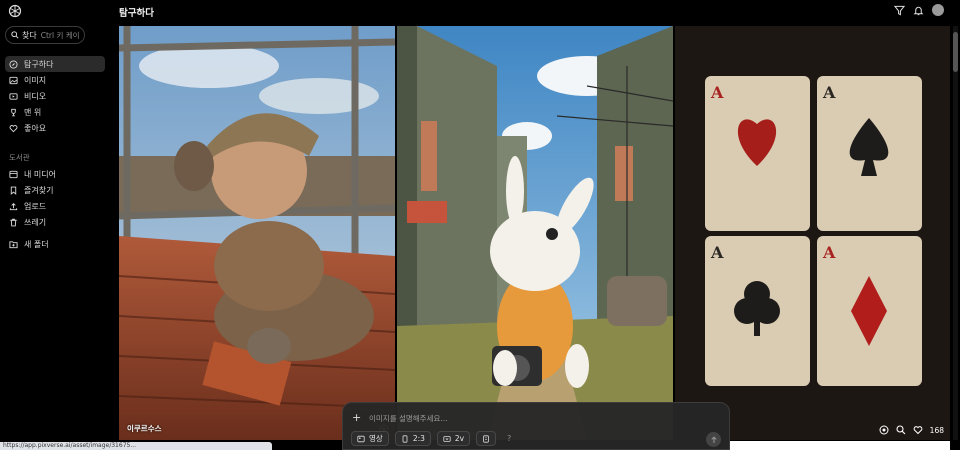 This screenshot has width=960, height=450. What do you see at coordinates (144, 428) in the screenshot?
I see `tile-credit: 이쿠르수스` at bounding box center [144, 428].